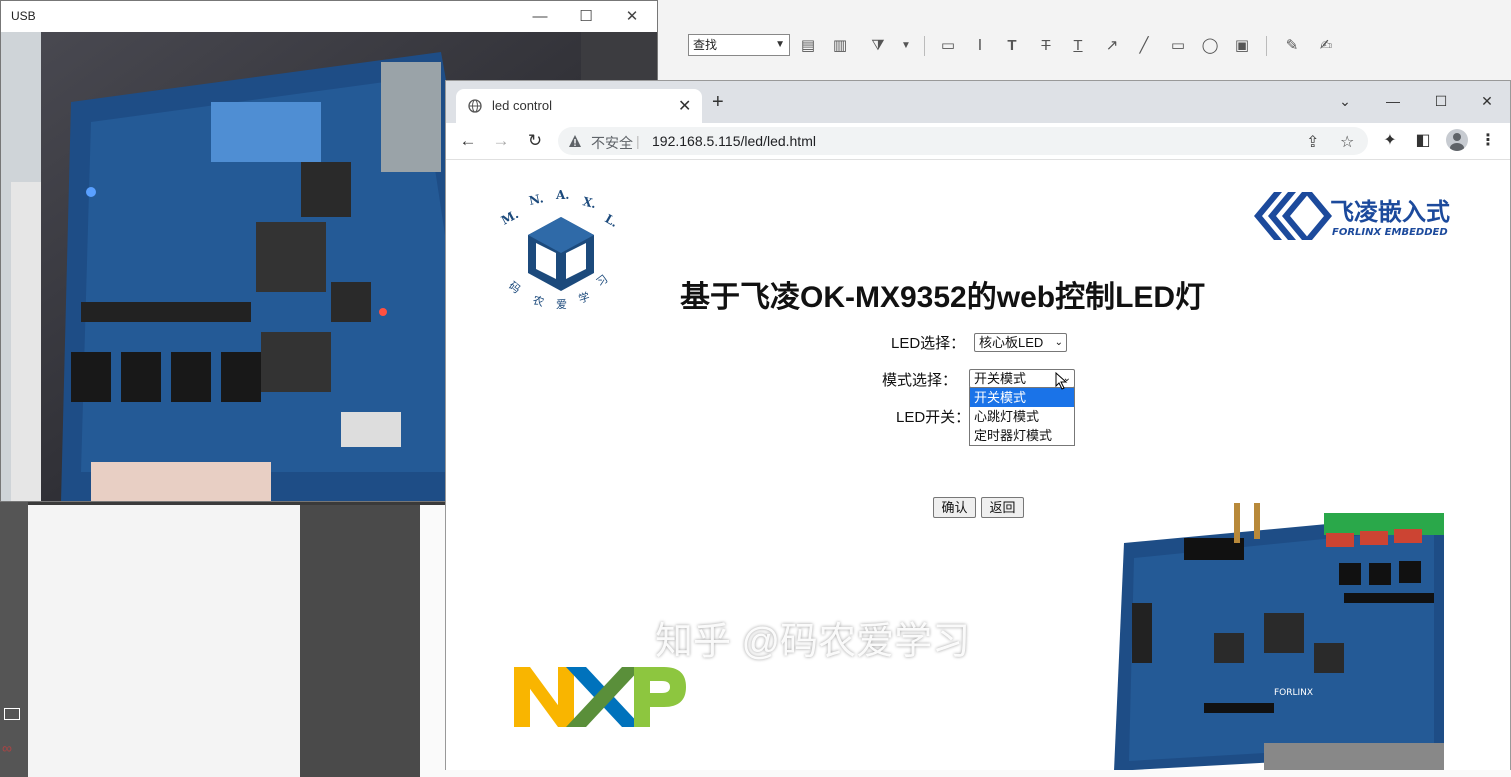 This screenshot has width=1511, height=777. What do you see at coordinates (1144, 46) in the screenshot?
I see `line-tool-icon: ╱` at bounding box center [1144, 46].